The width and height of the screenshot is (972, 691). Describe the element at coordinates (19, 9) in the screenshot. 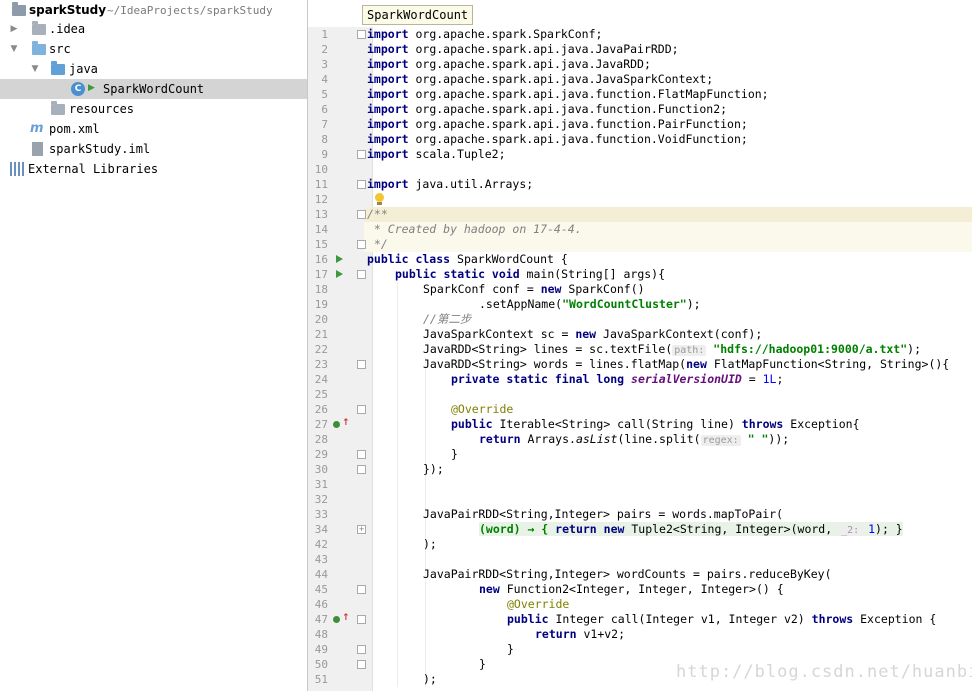

I see `module-folder-icon` at that location.